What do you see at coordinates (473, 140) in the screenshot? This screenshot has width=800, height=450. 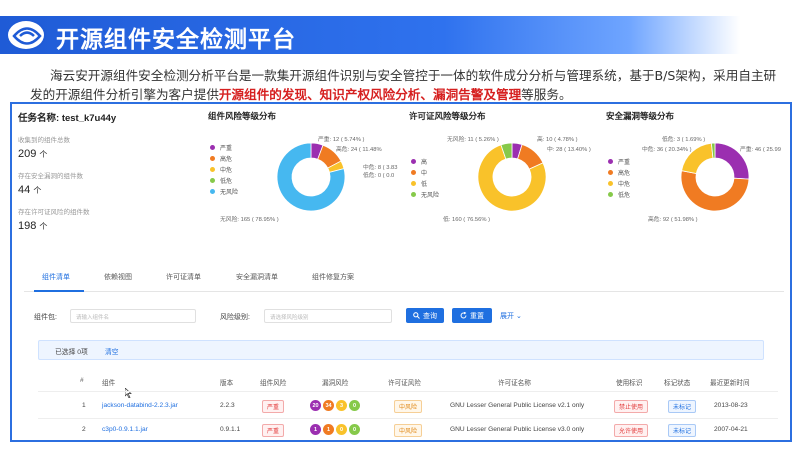 I see `chart-callout: 无风险: 11 ( 5.26% )` at bounding box center [473, 140].